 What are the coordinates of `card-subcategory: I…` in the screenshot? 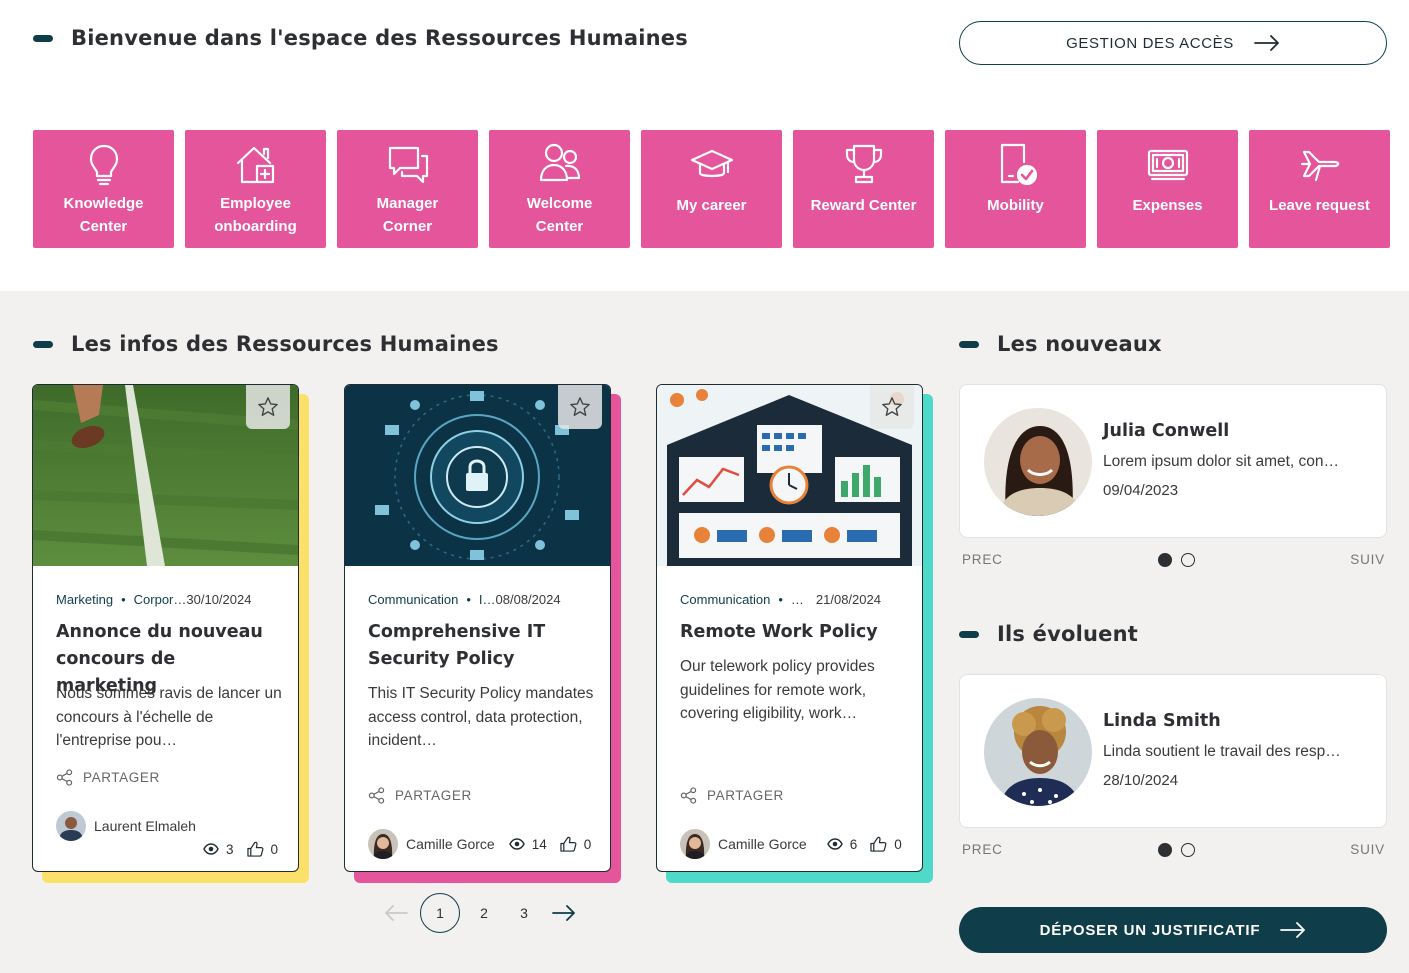 It's located at (487, 599).